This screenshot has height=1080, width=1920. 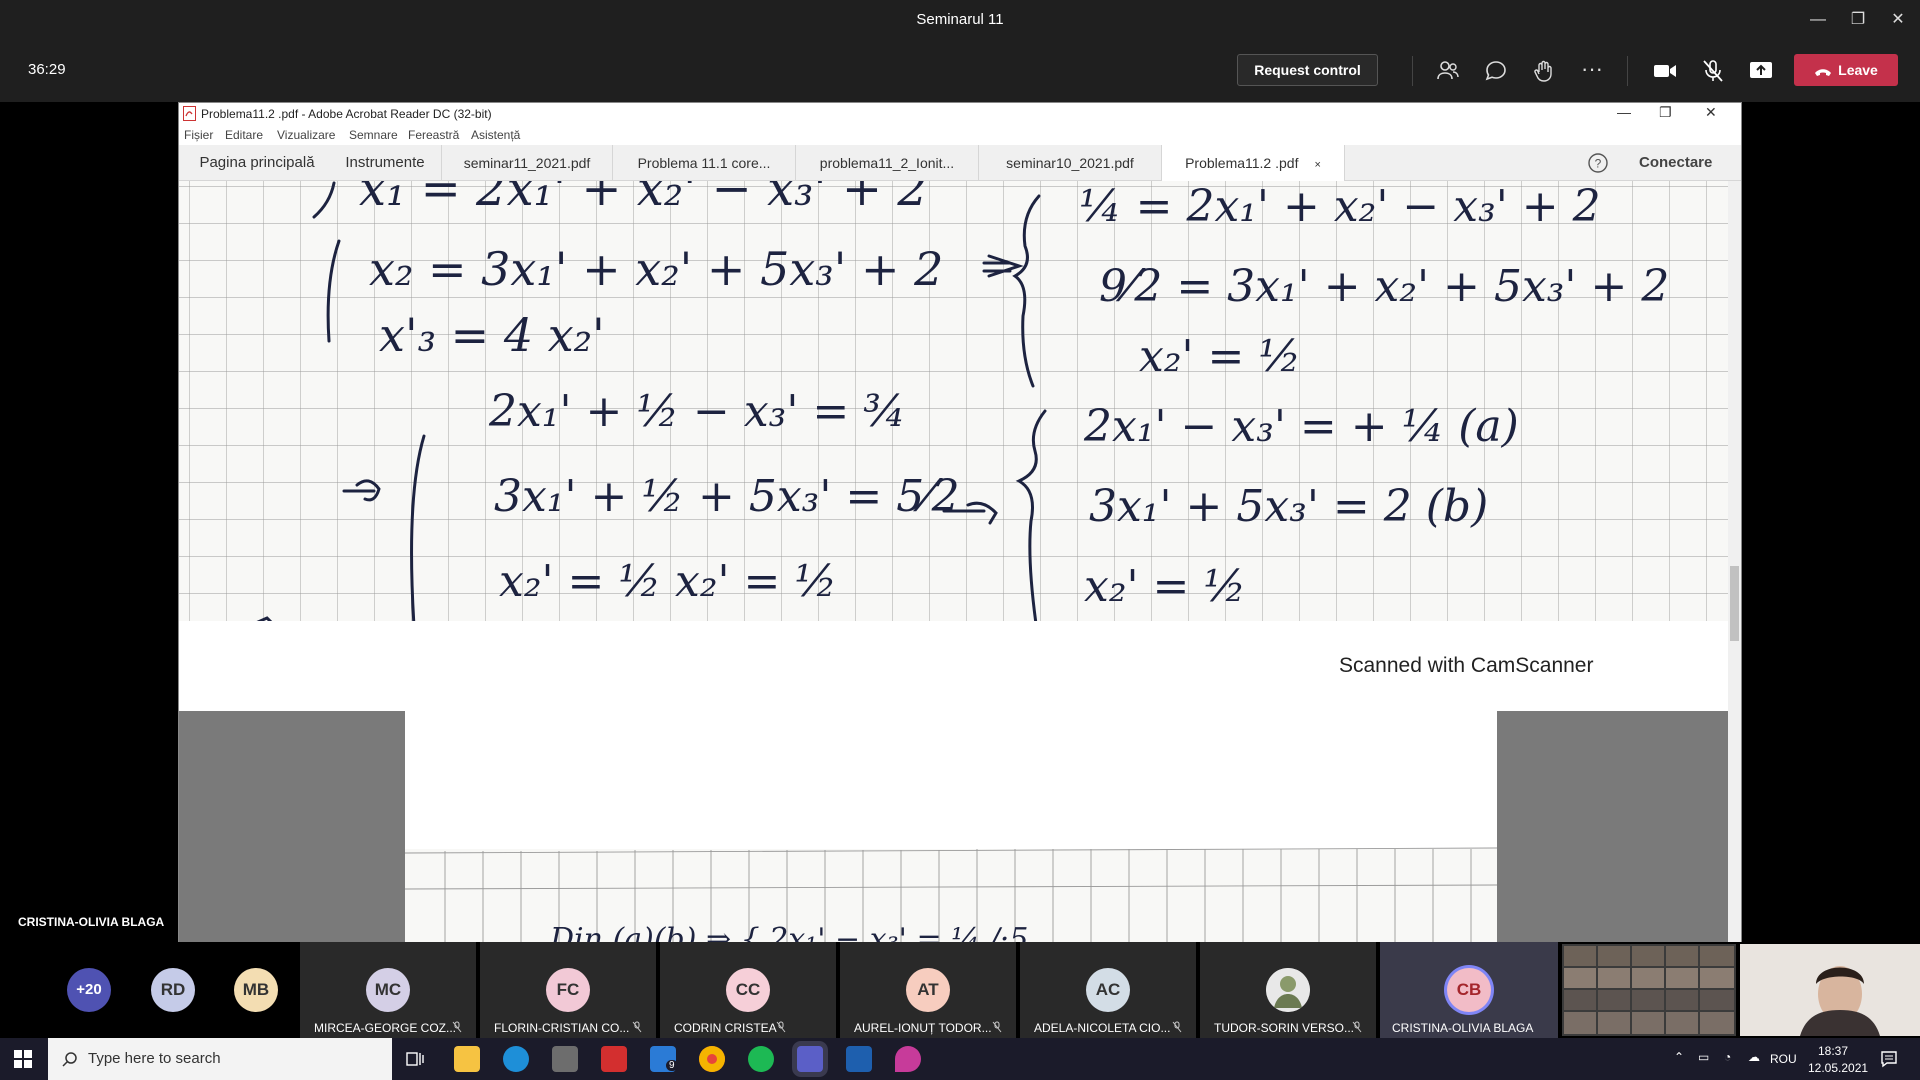 I want to click on chrome-icon, so click(x=712, y=1059).